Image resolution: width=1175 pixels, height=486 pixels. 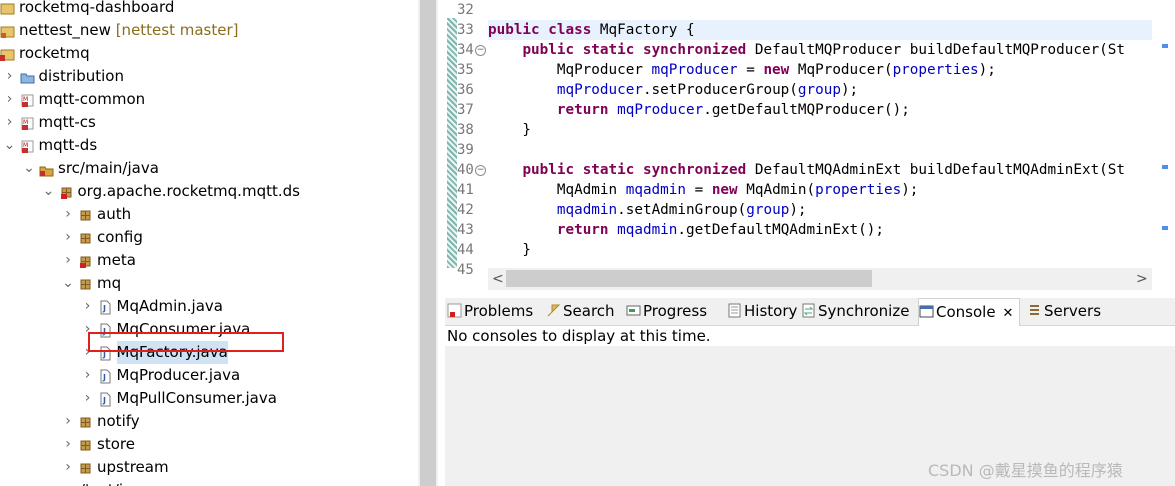 What do you see at coordinates (118, 421) in the screenshot?
I see `tree-item-text: notify` at bounding box center [118, 421].